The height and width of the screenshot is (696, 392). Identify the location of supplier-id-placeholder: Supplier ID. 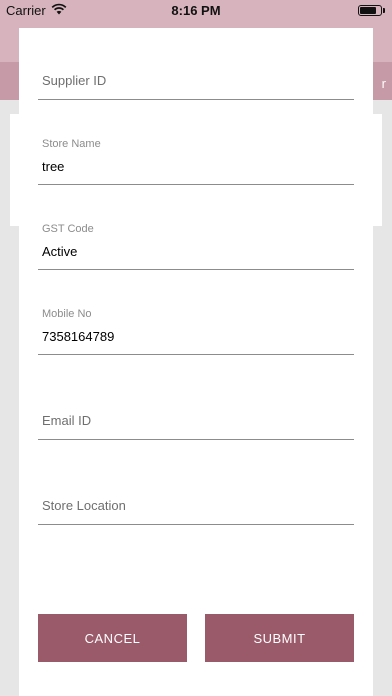
(74, 80).